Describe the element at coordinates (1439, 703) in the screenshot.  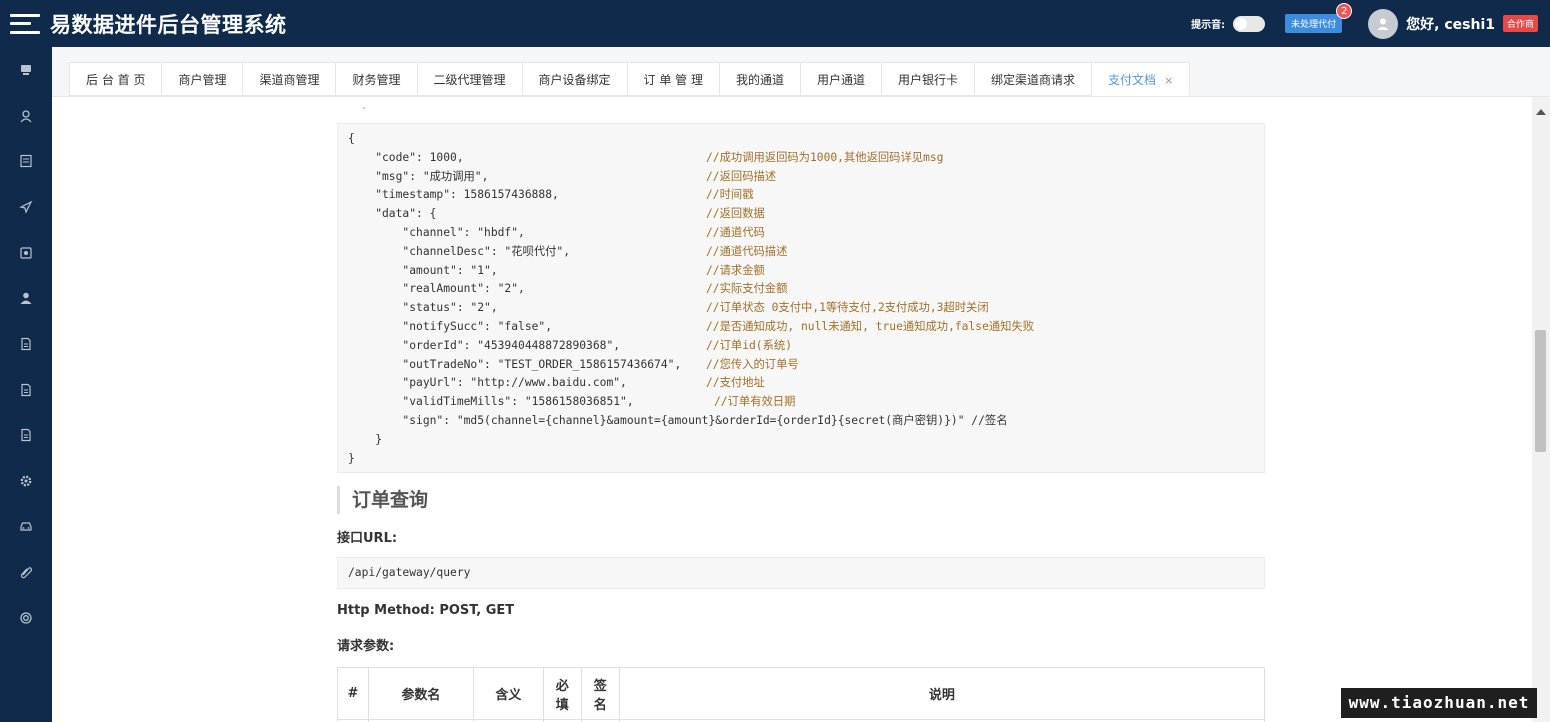
I see `watermark: www.tiaozhuan.net` at that location.